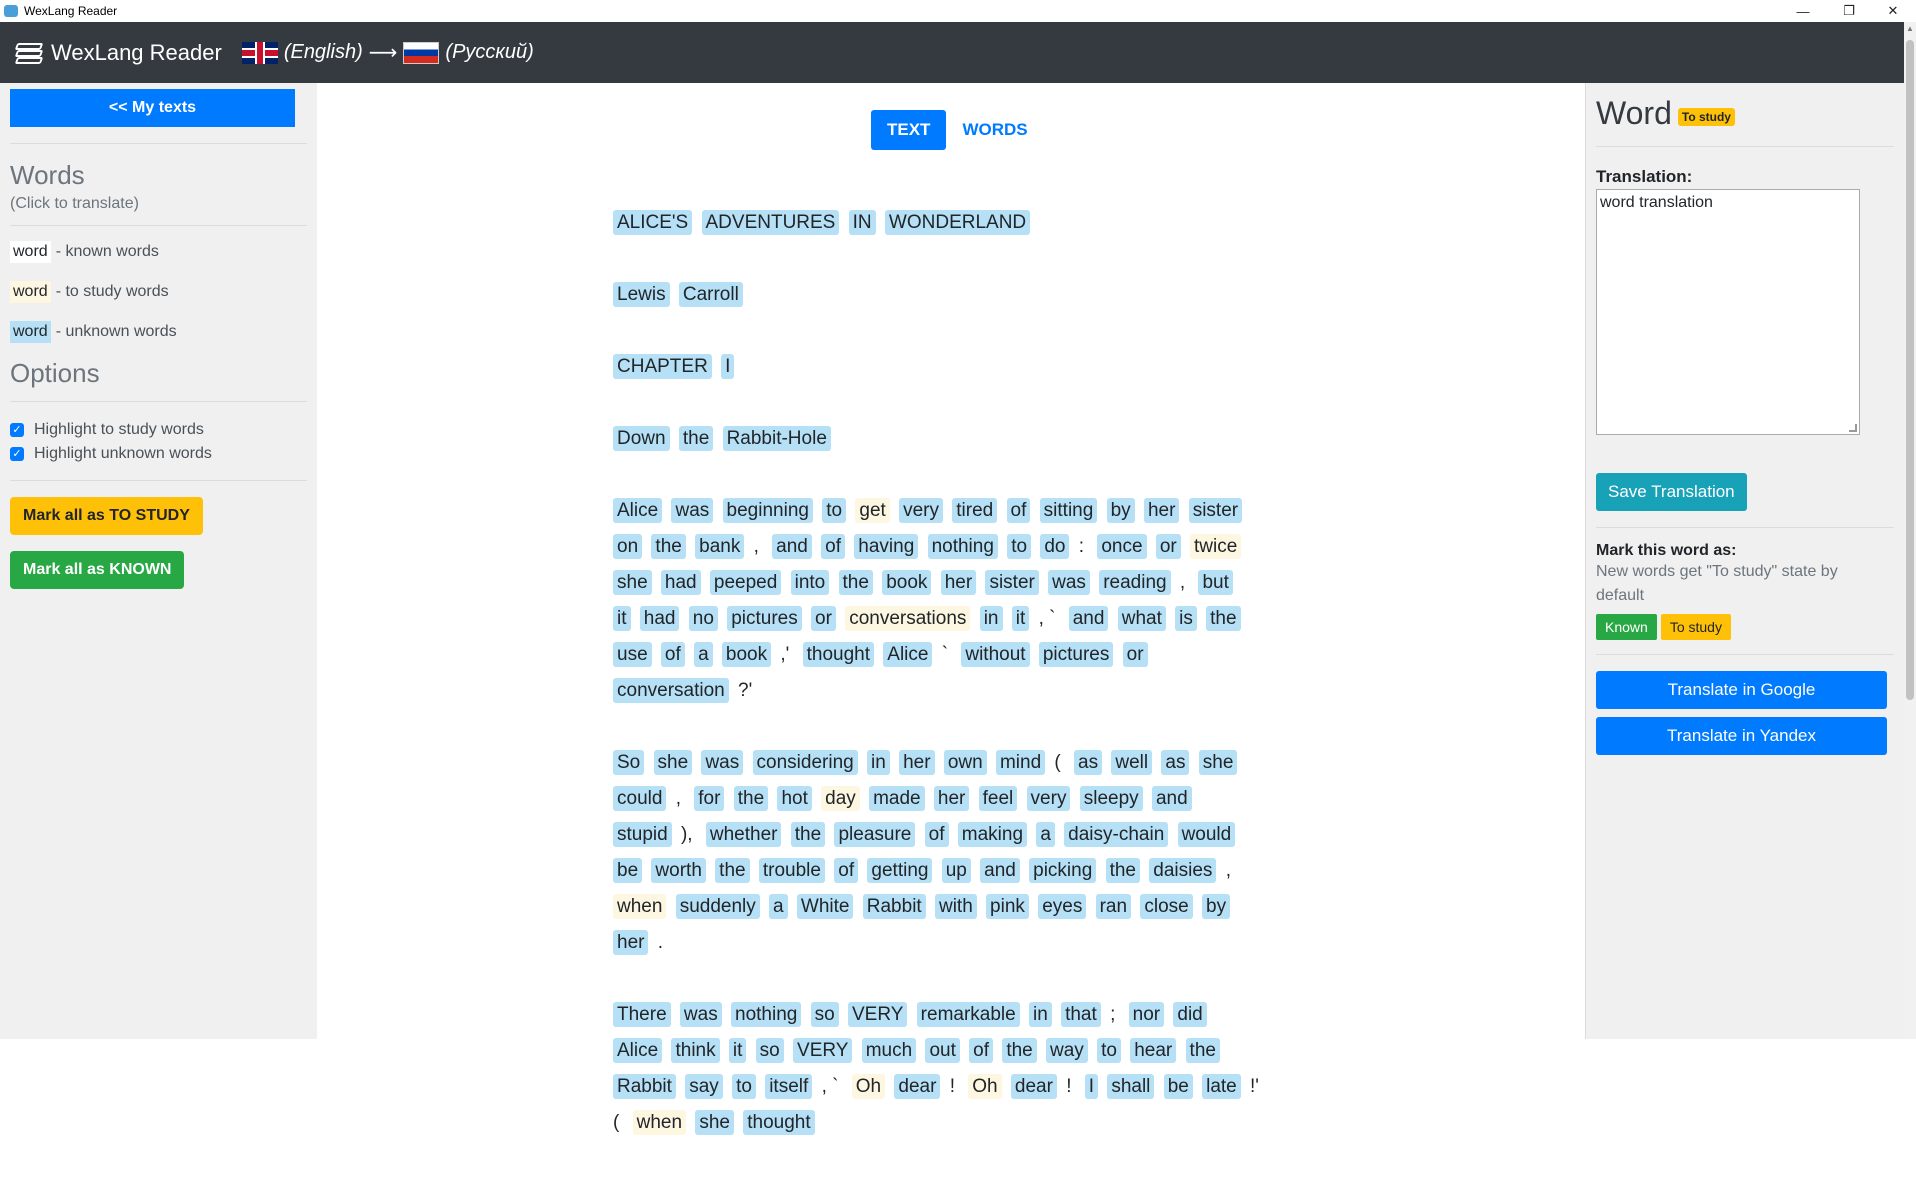  What do you see at coordinates (1007, 906) in the screenshot?
I see `word-unknown: pink` at bounding box center [1007, 906].